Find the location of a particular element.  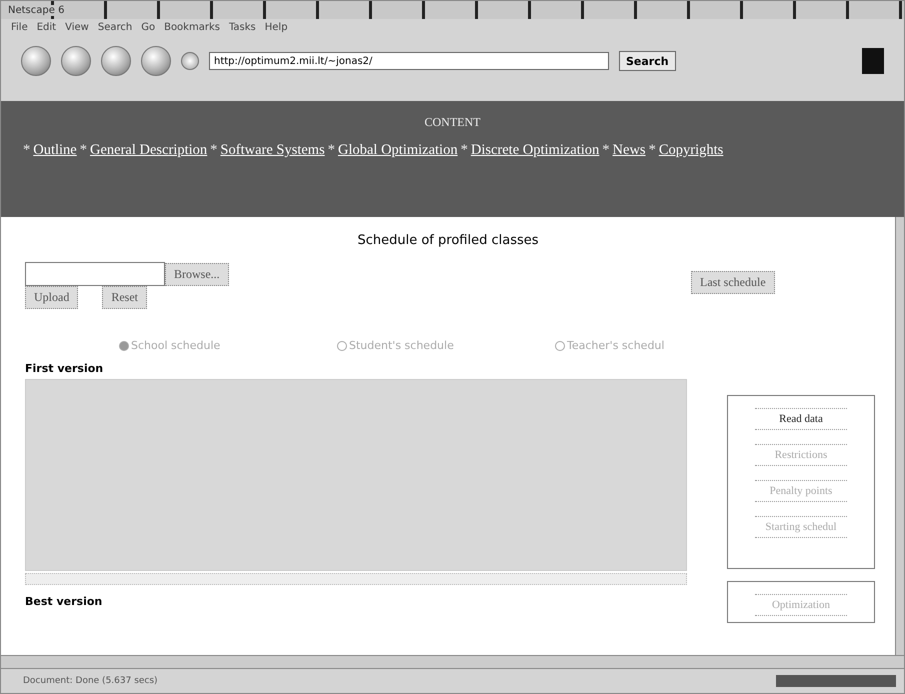

menu-item: Help is located at coordinates (276, 27).